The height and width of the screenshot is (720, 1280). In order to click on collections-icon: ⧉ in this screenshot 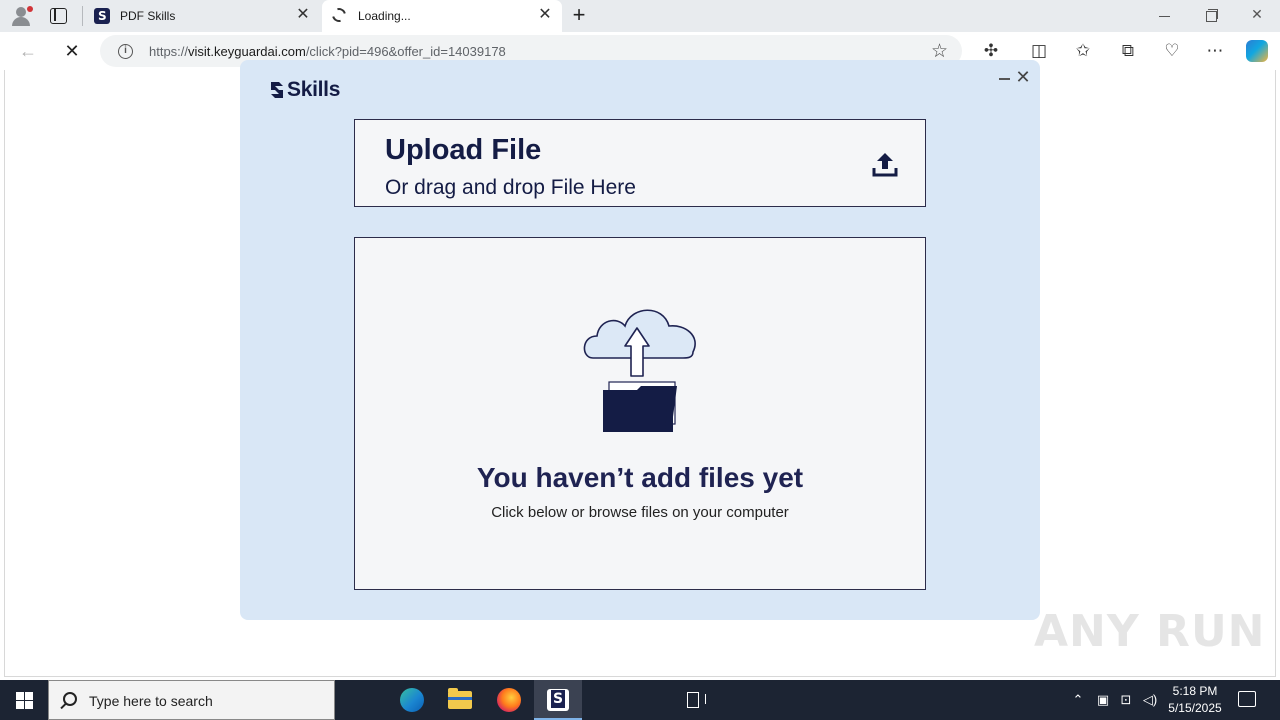, I will do `click(1128, 51)`.